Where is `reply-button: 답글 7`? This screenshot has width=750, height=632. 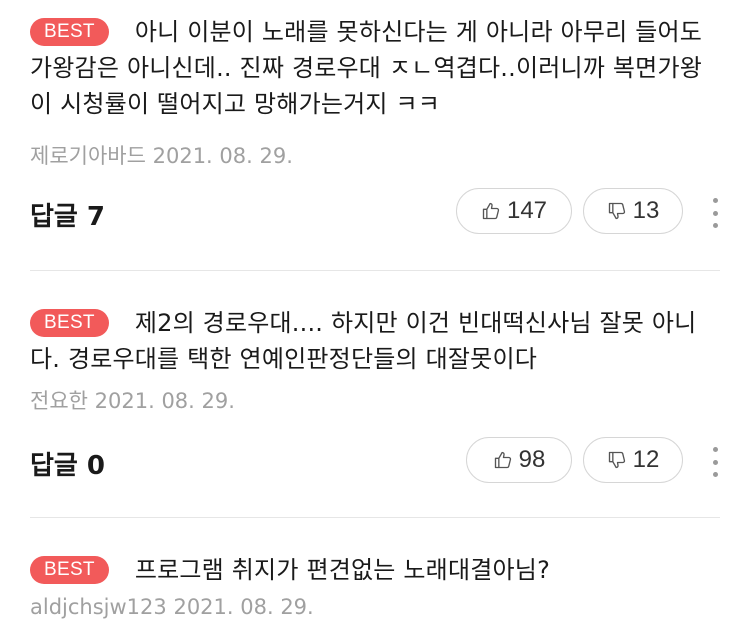 reply-button: 답글 7 is located at coordinates (67, 214).